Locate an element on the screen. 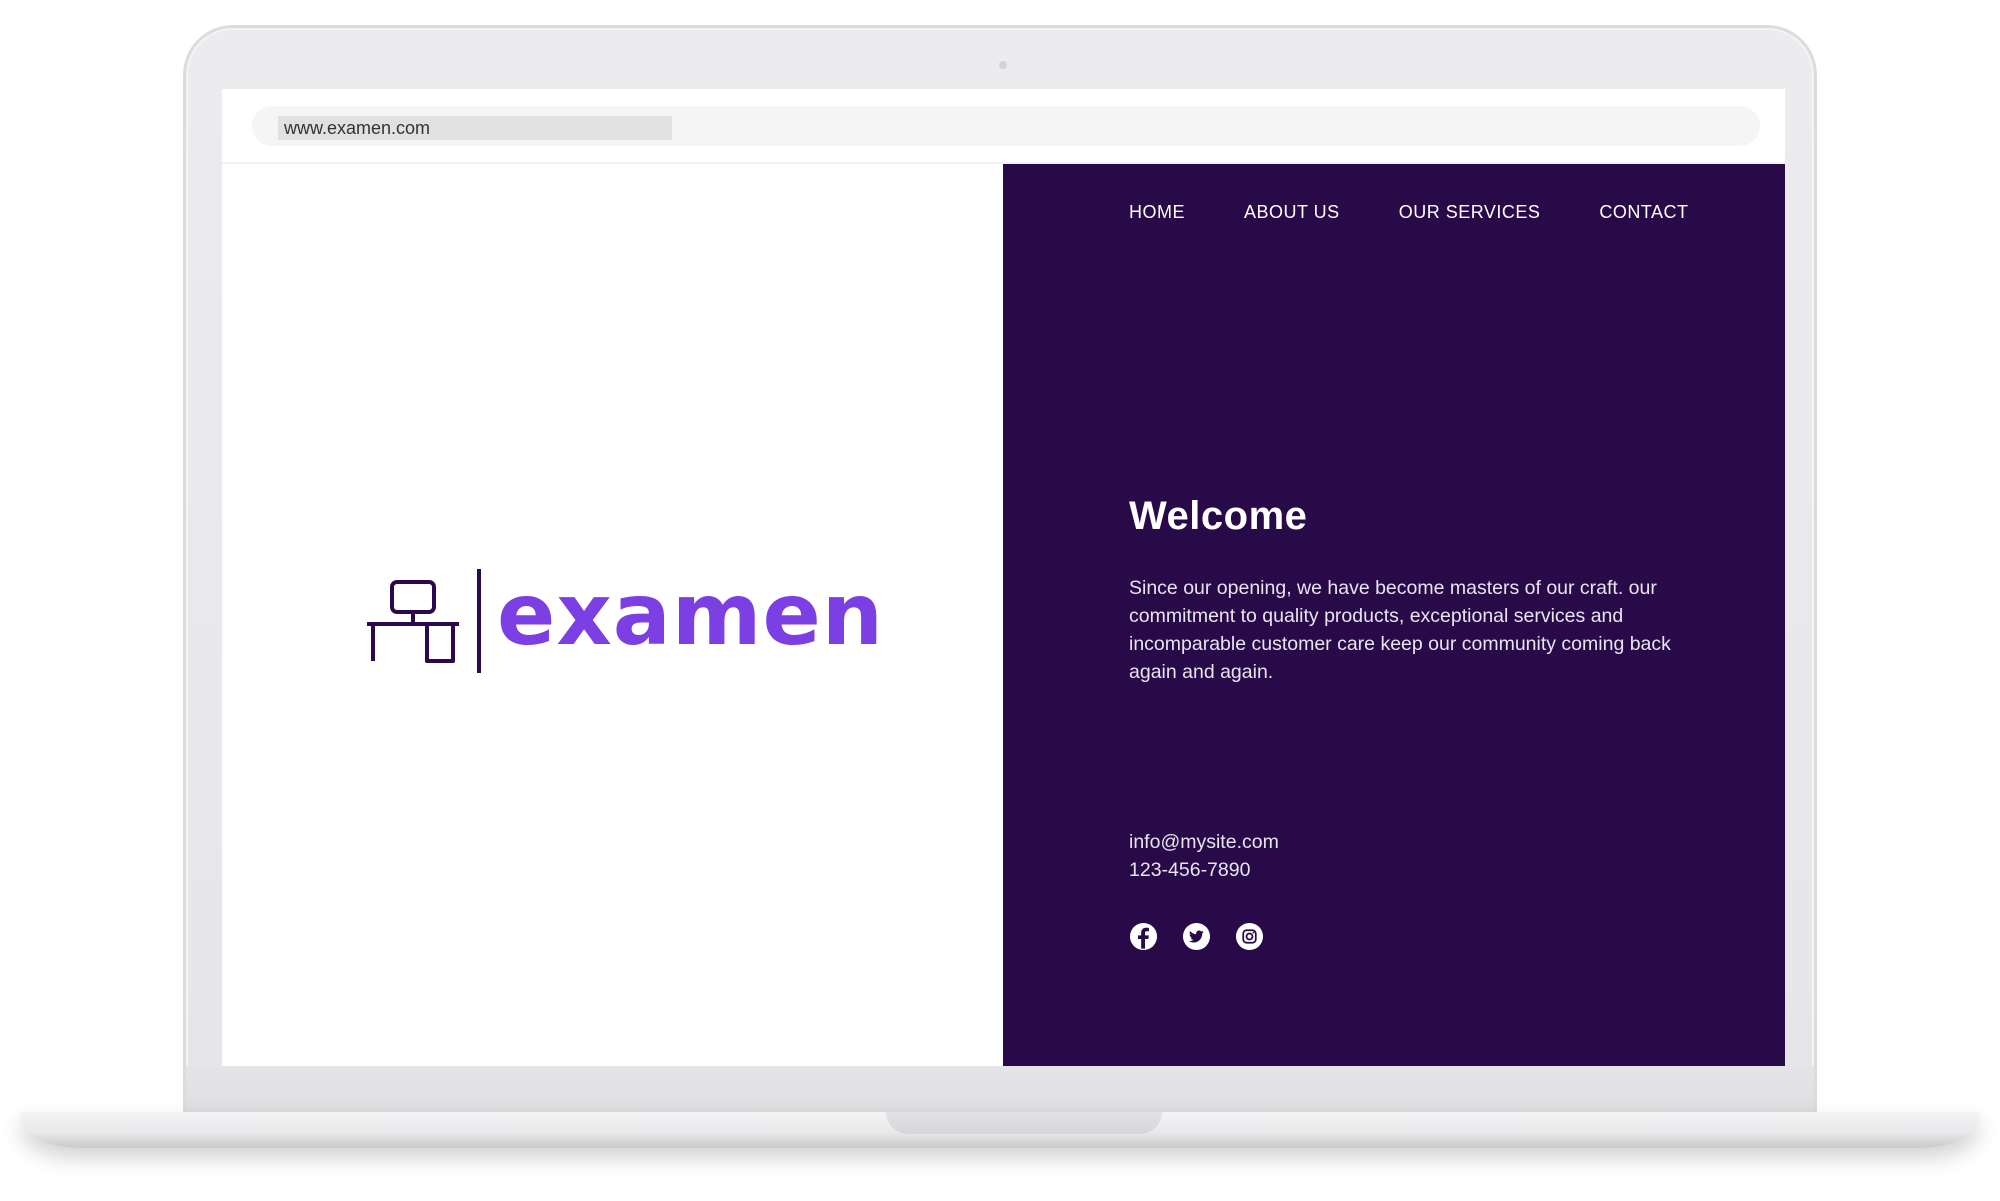 Image resolution: width=2000 pixels, height=1201 pixels. url-input: www.examen.com is located at coordinates (475, 128).